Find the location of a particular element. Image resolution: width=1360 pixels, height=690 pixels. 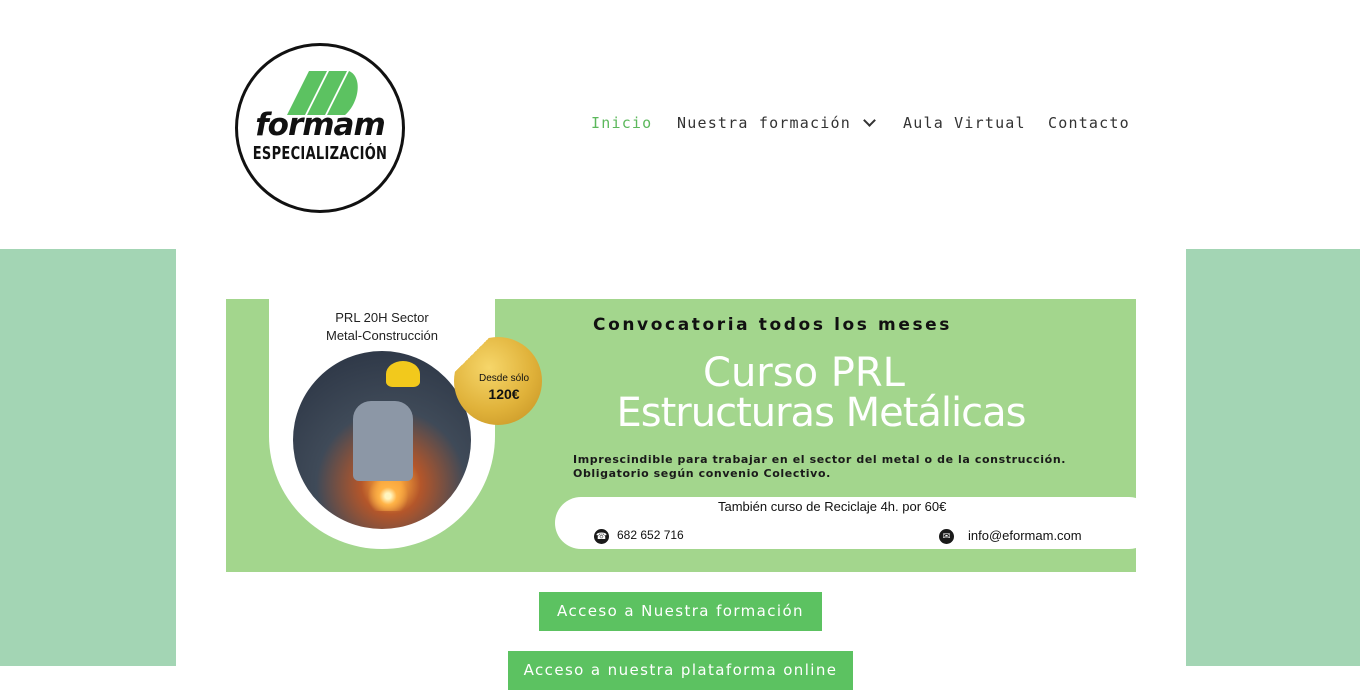

envelope-icon: ✉ is located at coordinates (946, 536).